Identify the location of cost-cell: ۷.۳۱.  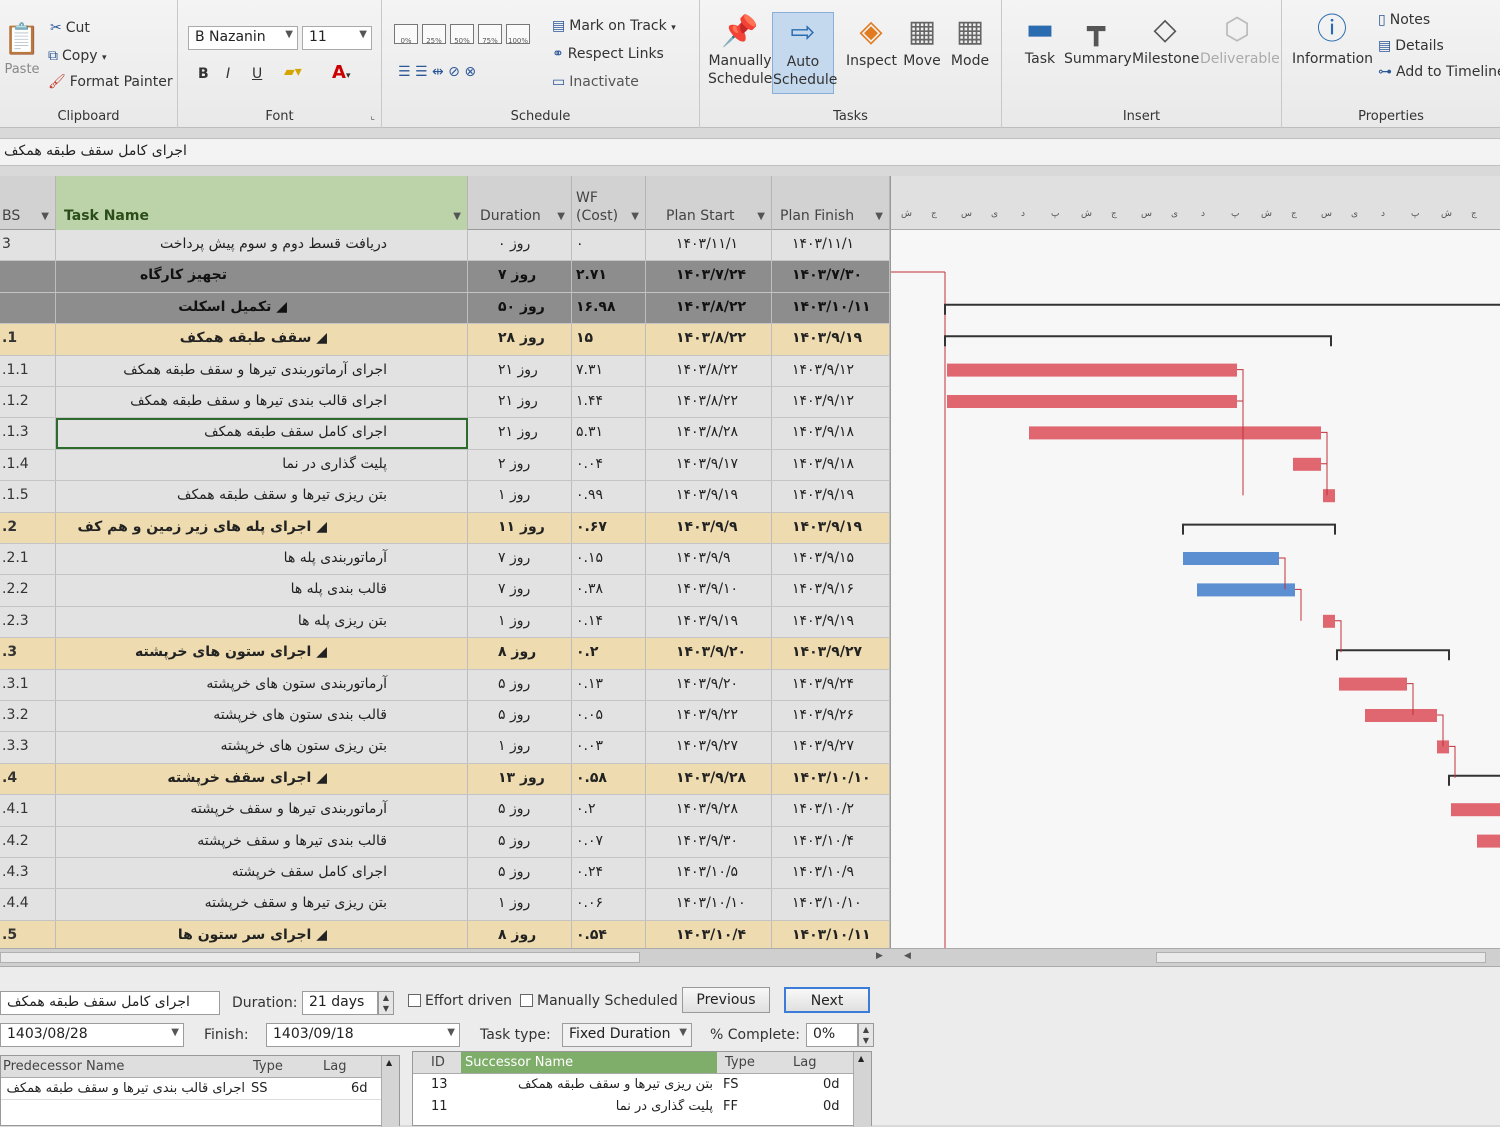
(609, 370).